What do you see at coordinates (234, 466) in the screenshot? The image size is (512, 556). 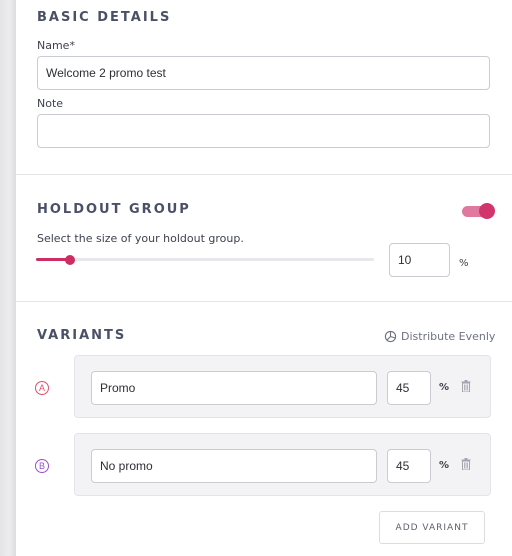 I see `variant-name-input: No promo` at bounding box center [234, 466].